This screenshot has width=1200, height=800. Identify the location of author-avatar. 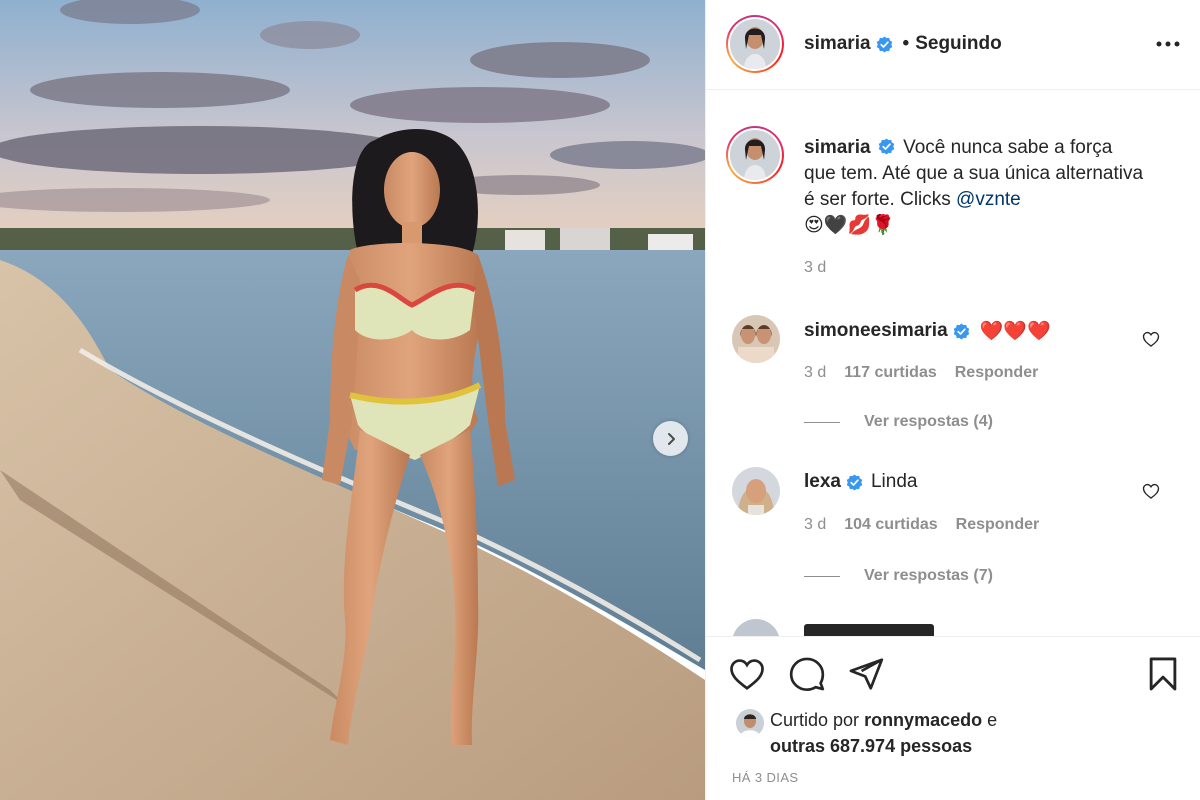
(755, 44).